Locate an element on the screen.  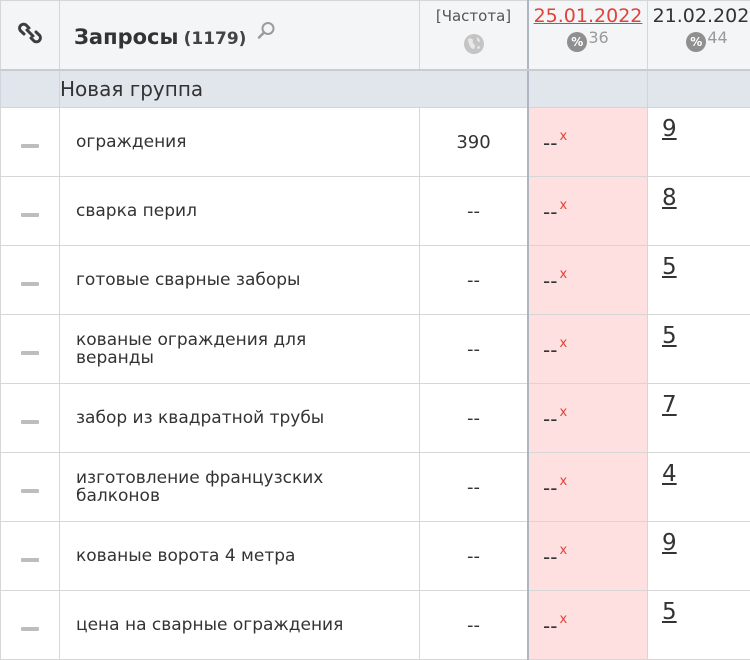
position-new-link: 7 is located at coordinates (669, 405).